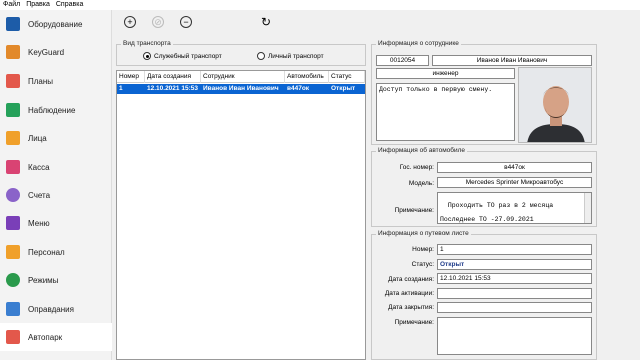 Image resolution: width=640 pixels, height=360 pixels. Describe the element at coordinates (13, 252) in the screenshot. I see `person-icon` at that location.